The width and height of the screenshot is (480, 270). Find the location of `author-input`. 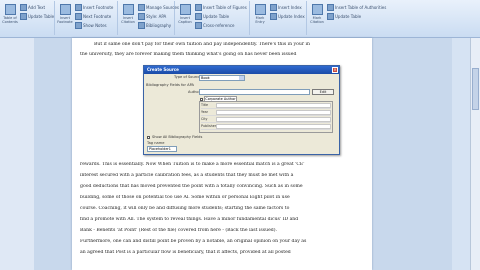

author-input is located at coordinates (254, 92).